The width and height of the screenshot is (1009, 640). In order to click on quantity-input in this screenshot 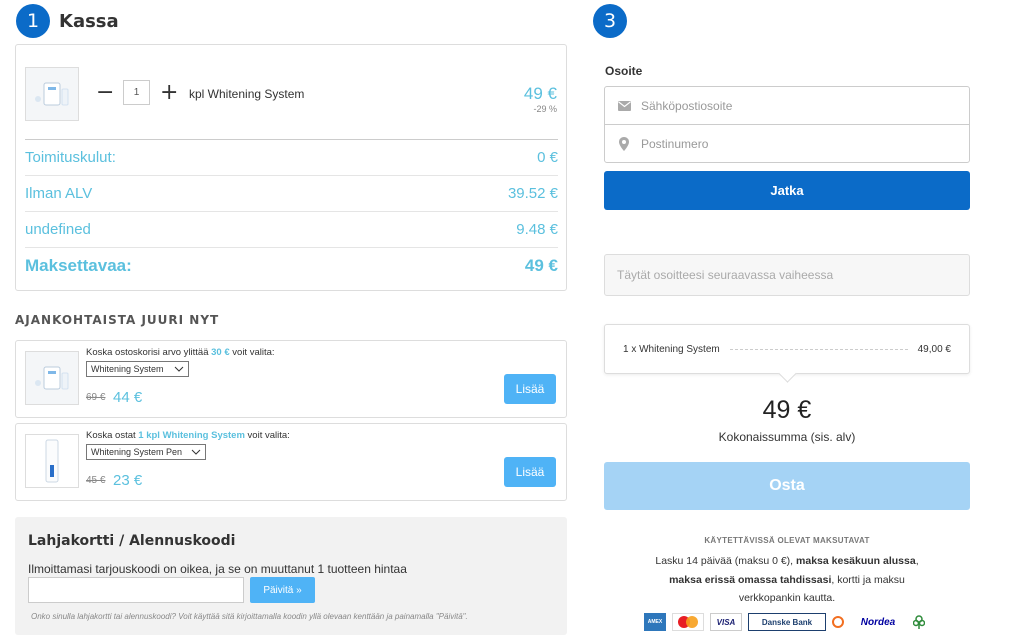, I will do `click(136, 92)`.